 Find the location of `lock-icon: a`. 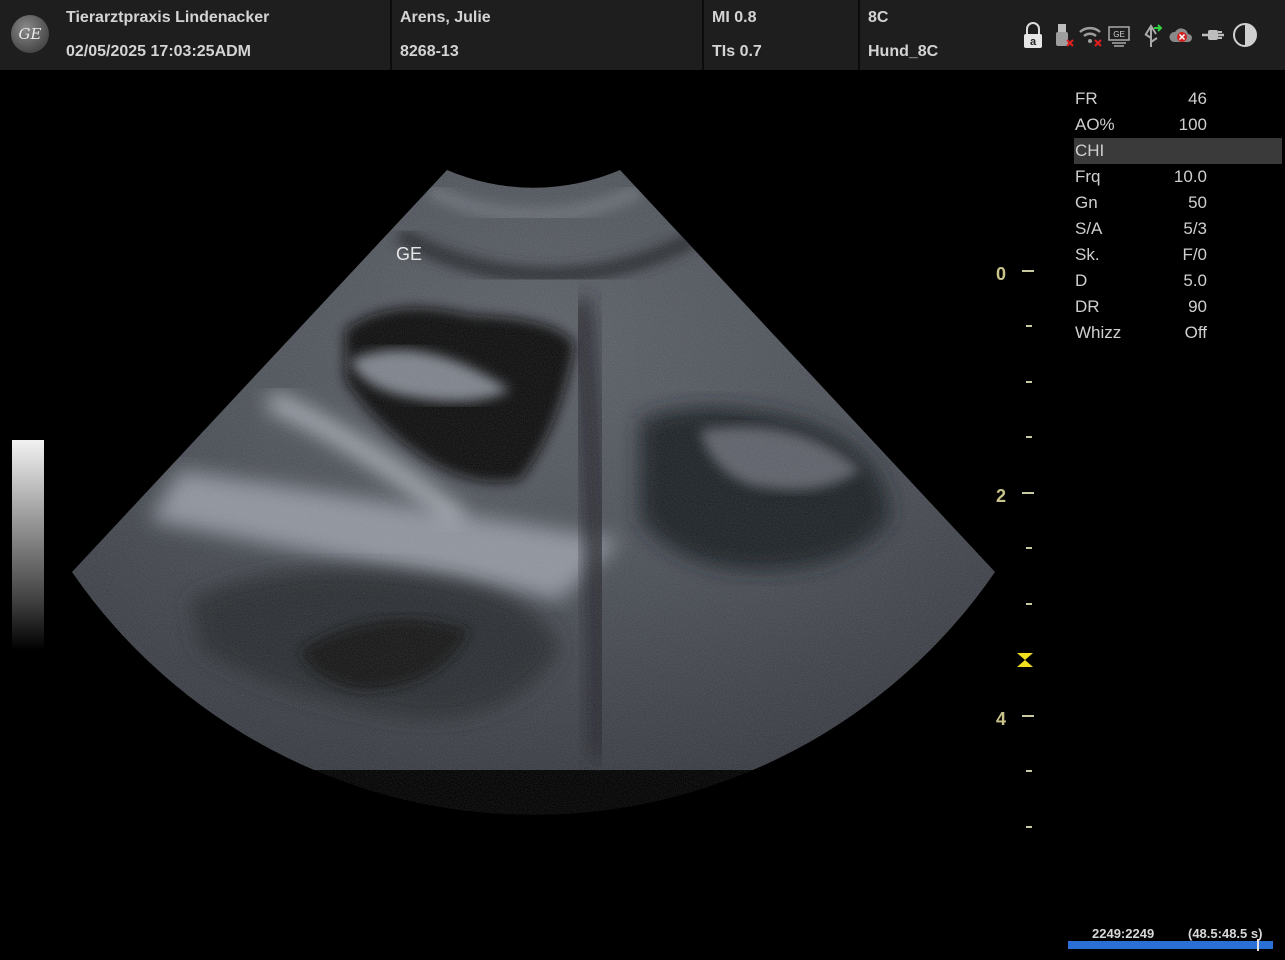

lock-icon: a is located at coordinates (1033, 35).